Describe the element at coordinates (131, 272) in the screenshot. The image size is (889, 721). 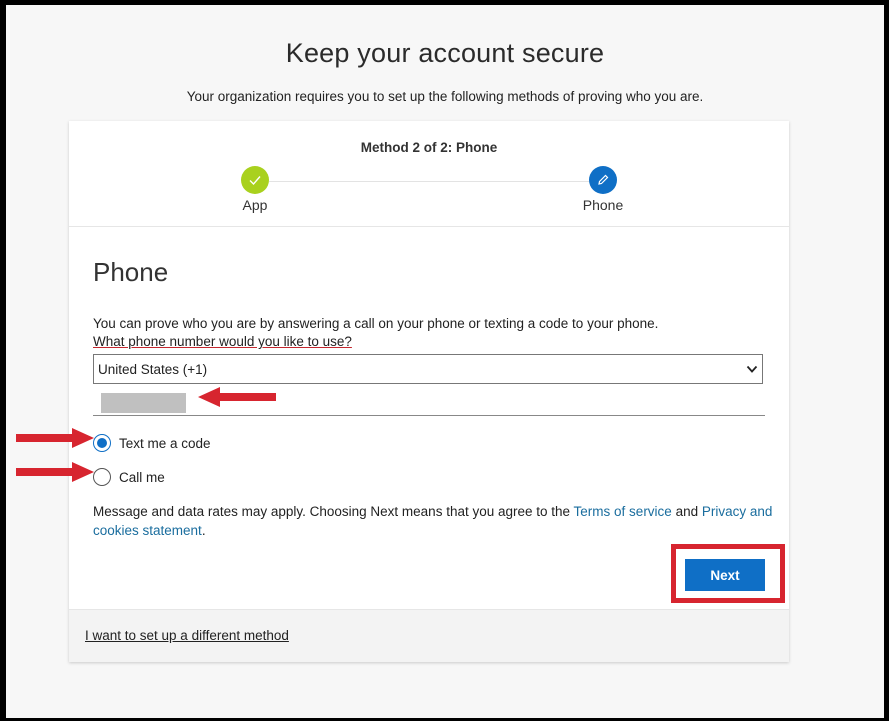
I see `section-title: Phone` at that location.